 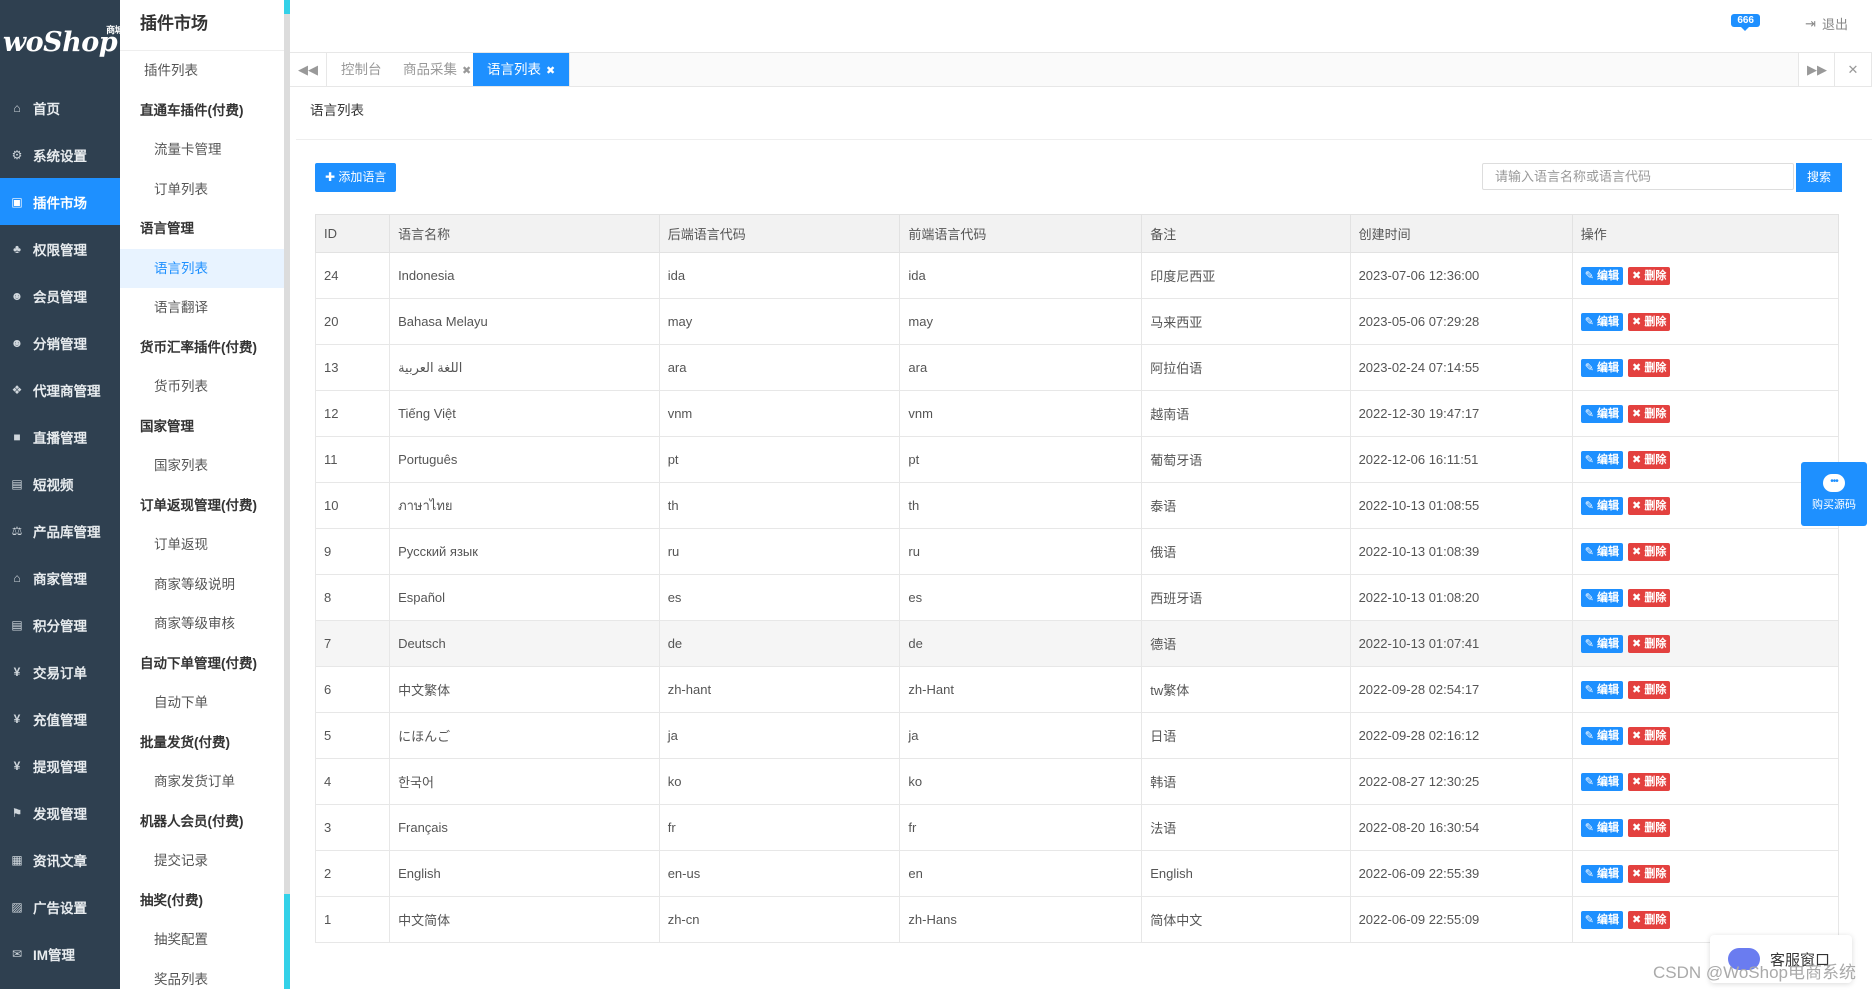 What do you see at coordinates (1819, 177) in the screenshot?
I see `search-button: 搜索` at bounding box center [1819, 177].